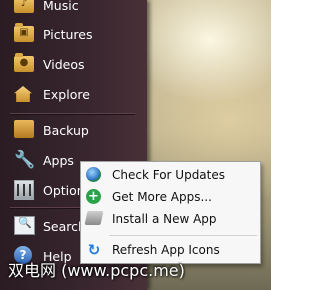 The width and height of the screenshot is (320, 290). I want to click on menu-item-label: Check For Updates, so click(169, 175).